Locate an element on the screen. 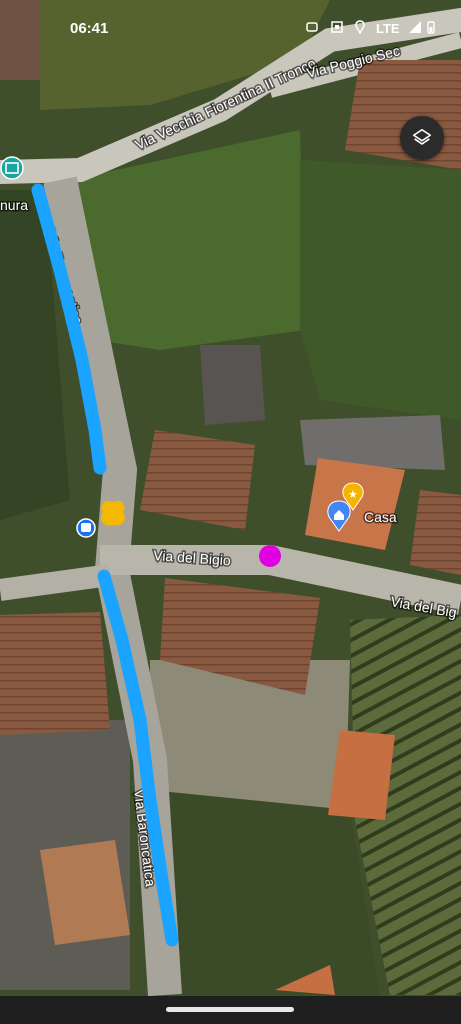 The image size is (461, 1024). home-label: Casa is located at coordinates (381, 517).